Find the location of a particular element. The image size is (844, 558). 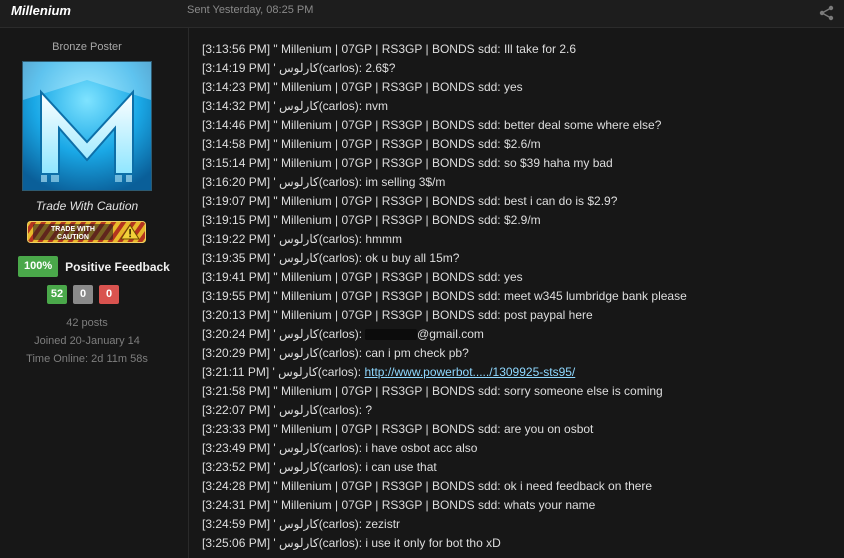

chat-message: [3:20:24 PM] ' كارلوس(carlos): @gmail.com is located at coordinates (522, 334).